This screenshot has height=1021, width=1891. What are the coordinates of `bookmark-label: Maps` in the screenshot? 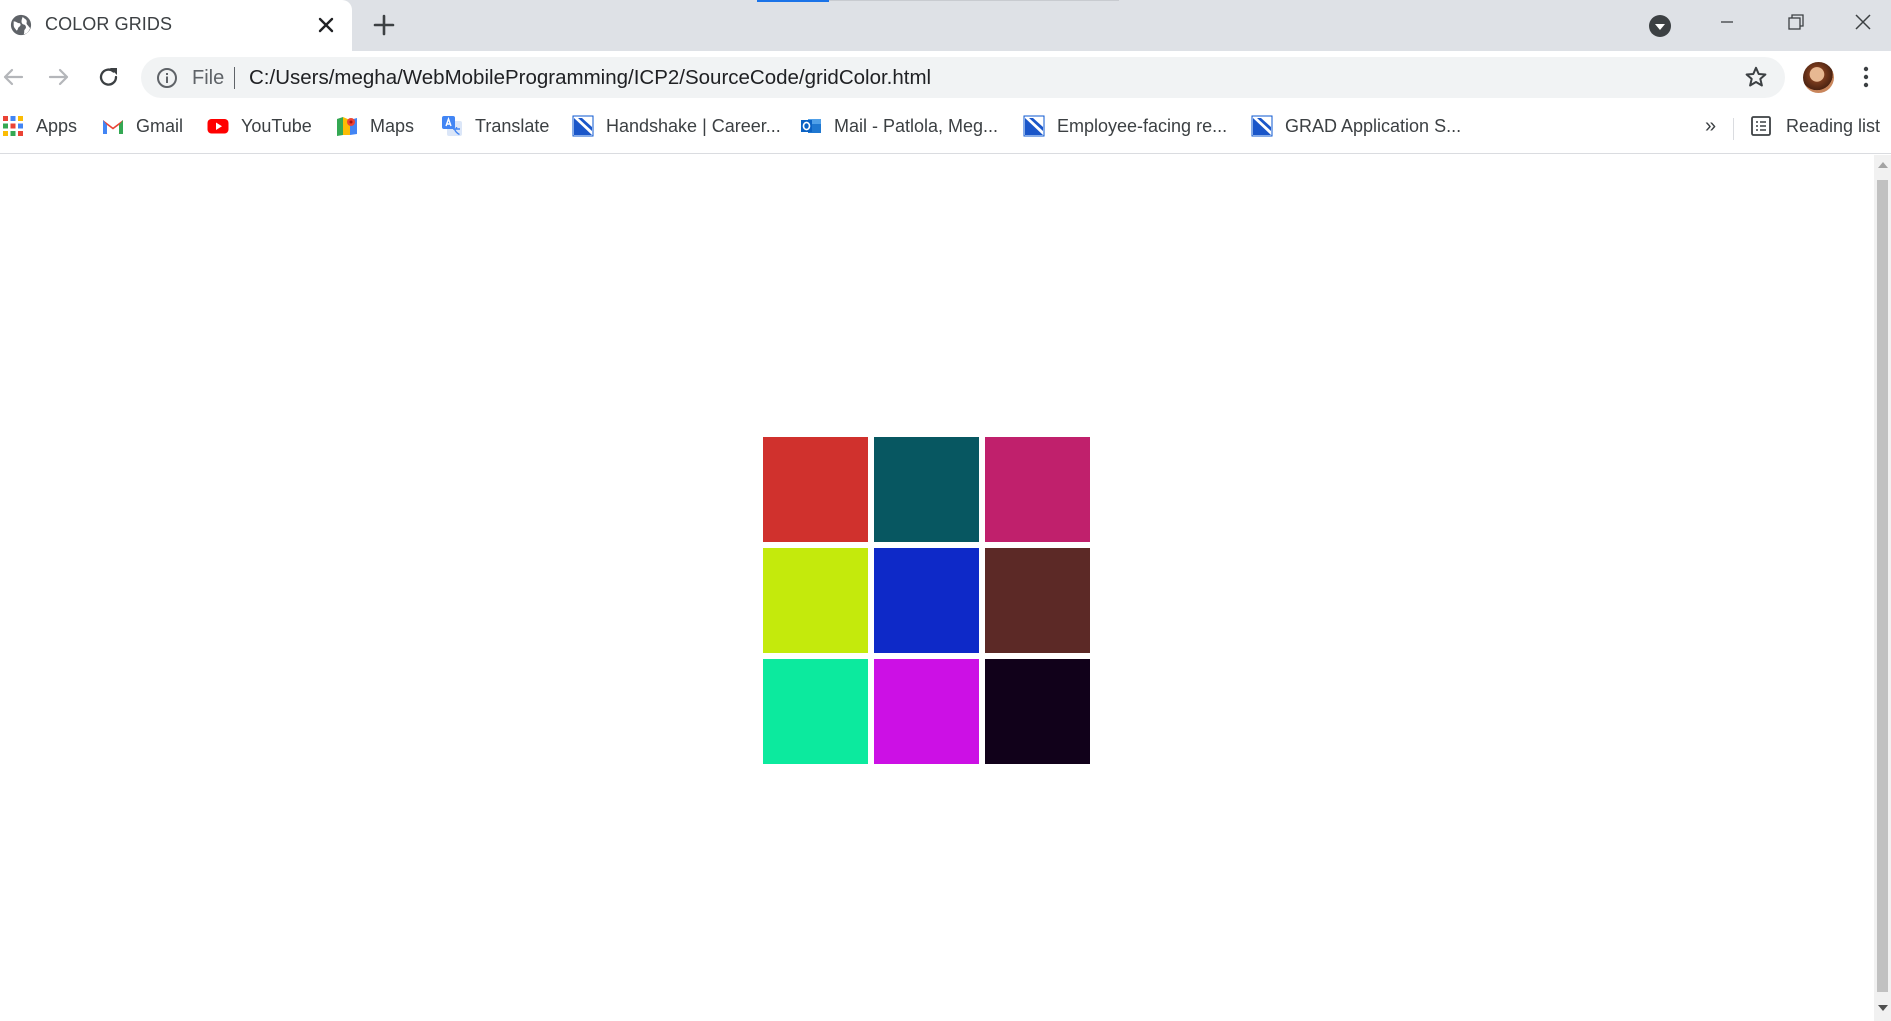 It's located at (392, 125).